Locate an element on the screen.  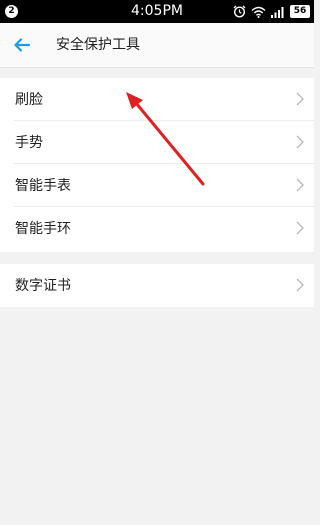
list-item-smart-band: 智能手环 is located at coordinates (157, 228).